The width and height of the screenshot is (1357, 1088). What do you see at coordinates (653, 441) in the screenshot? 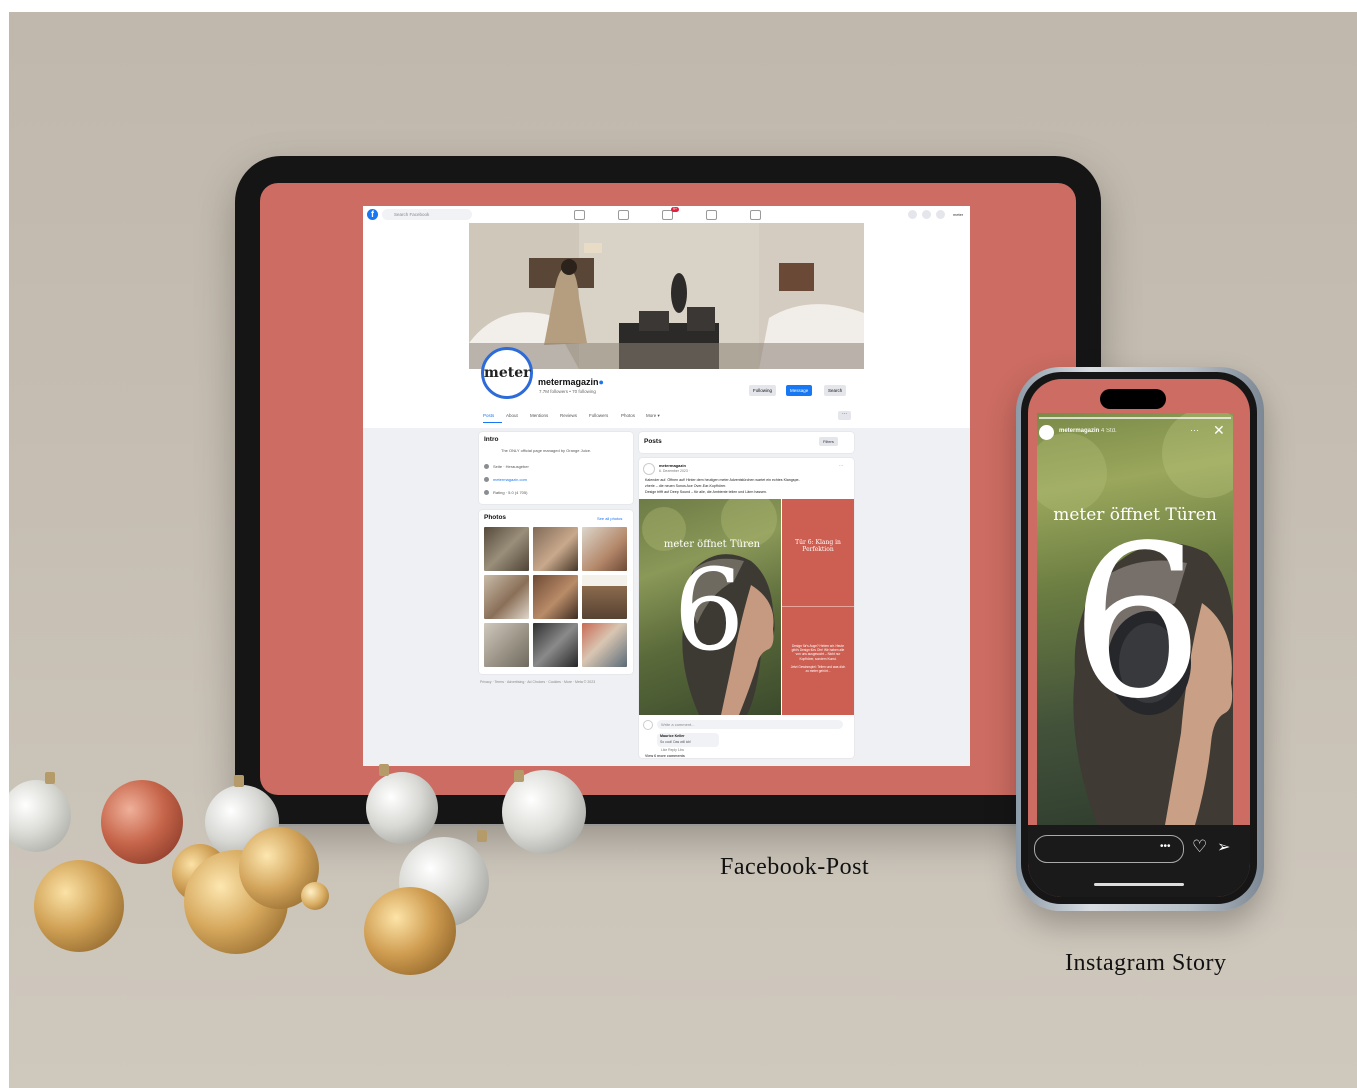
I see `posts-heading: Posts` at bounding box center [653, 441].